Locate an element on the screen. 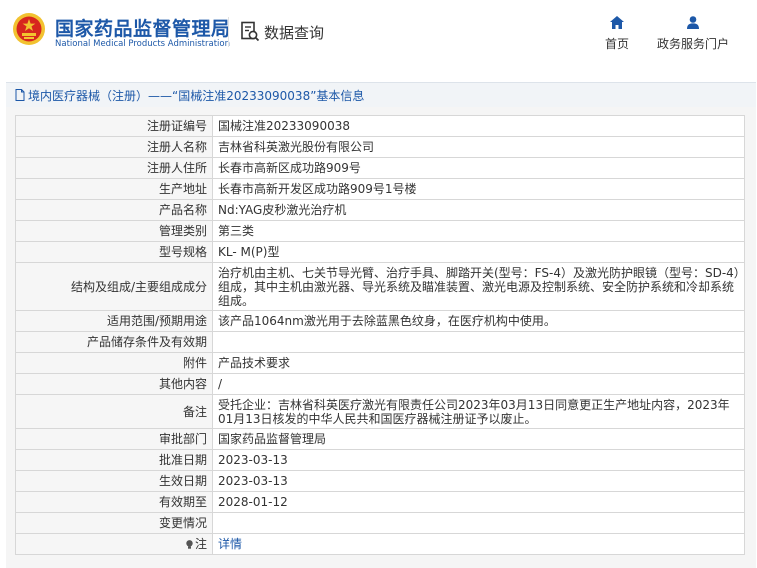 This screenshot has width=757, height=568. nav-home-label: 首页 is located at coordinates (616, 44).